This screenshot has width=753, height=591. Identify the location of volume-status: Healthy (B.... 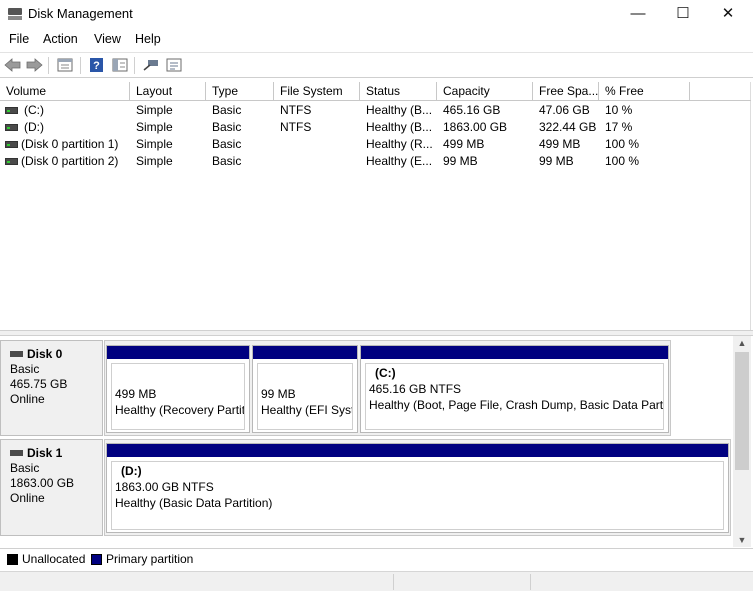
(399, 127).